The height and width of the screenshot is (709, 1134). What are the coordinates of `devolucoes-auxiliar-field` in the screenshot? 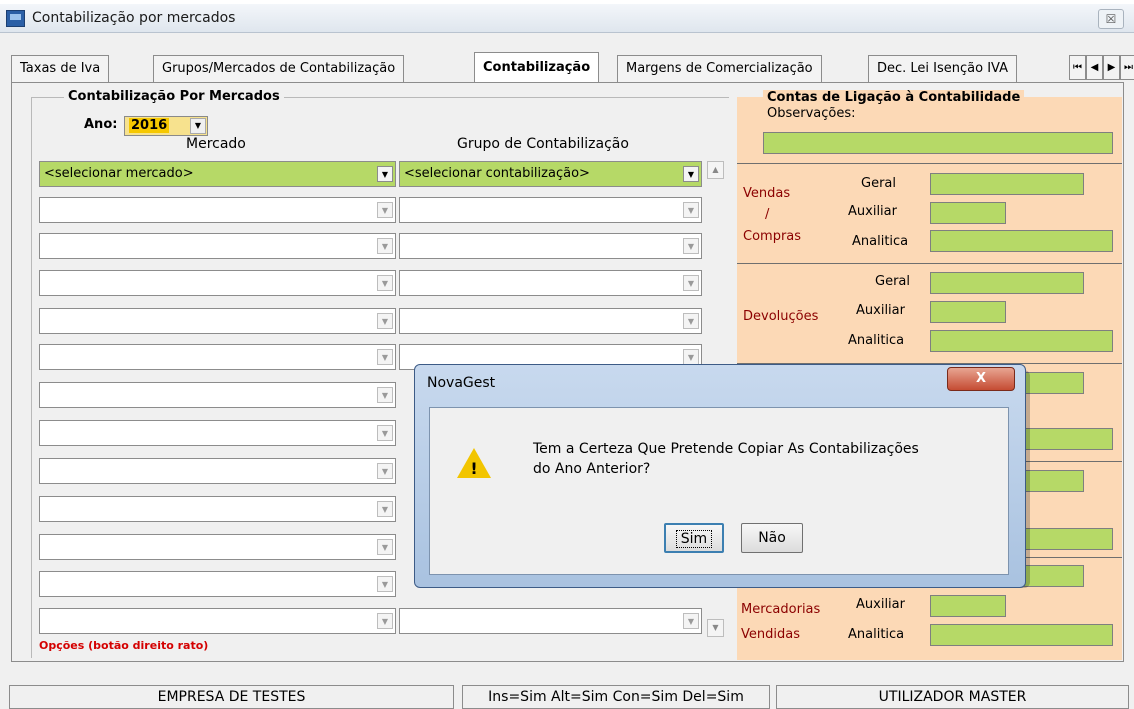 It's located at (968, 312).